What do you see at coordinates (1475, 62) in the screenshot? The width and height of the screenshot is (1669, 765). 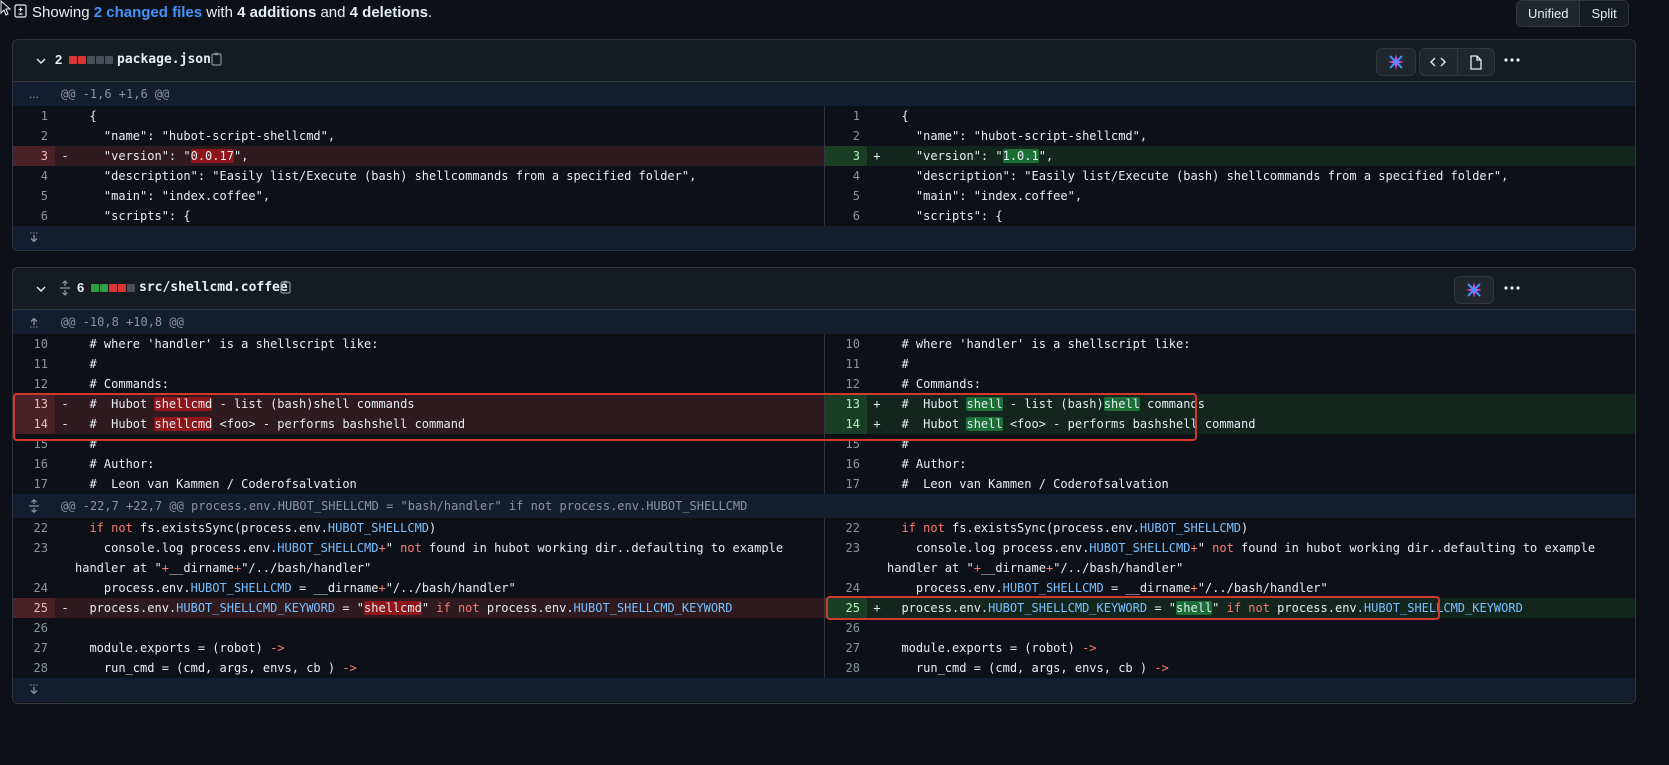 I see `display-rich-button` at bounding box center [1475, 62].